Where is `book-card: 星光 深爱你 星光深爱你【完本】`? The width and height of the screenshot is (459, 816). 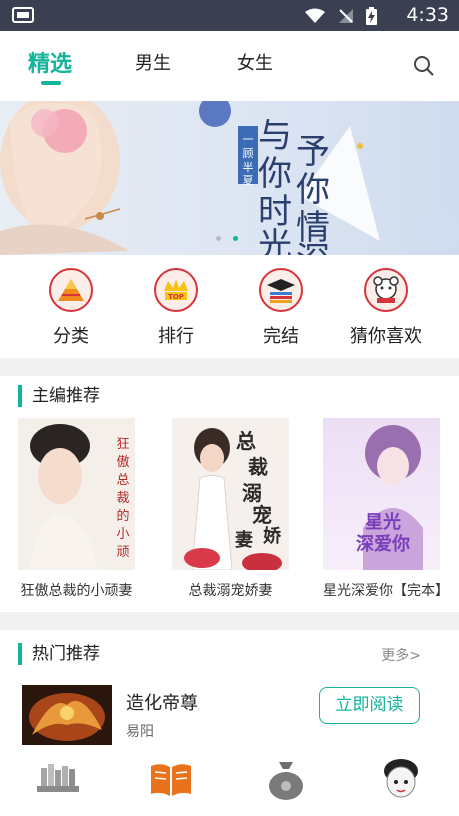 book-card: 星光 深爱你 星光深爱你【完本】 is located at coordinates (386, 509).